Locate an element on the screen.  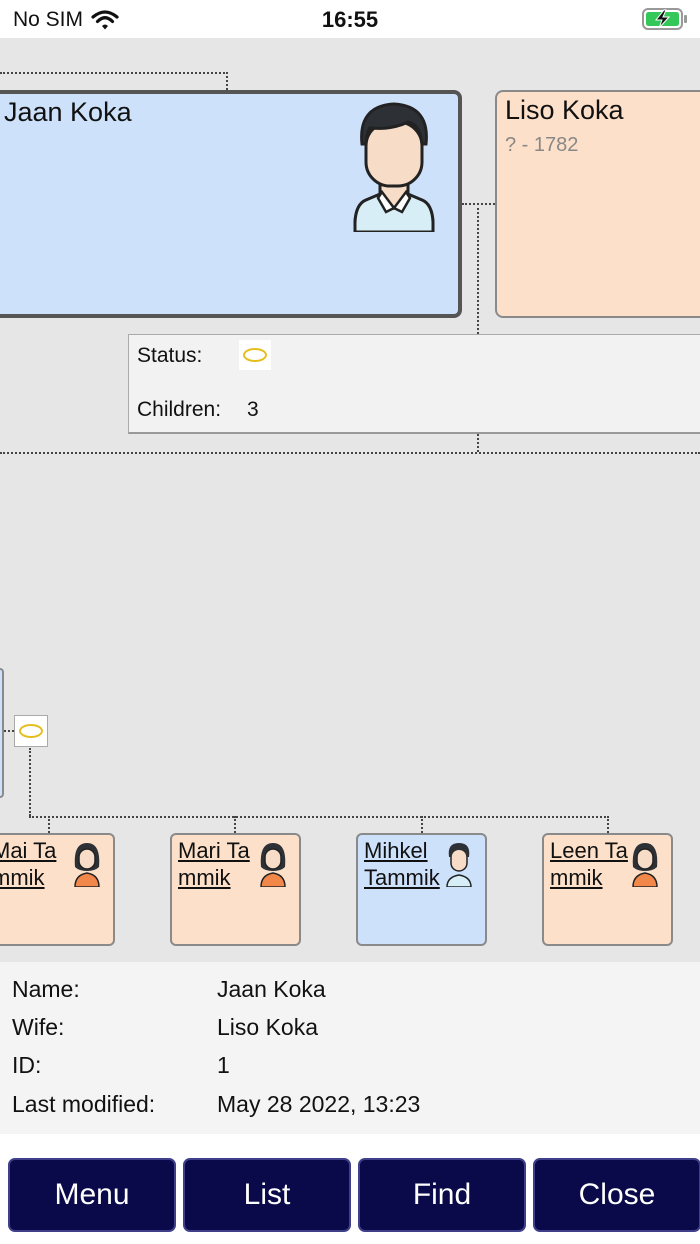
bottom-toolbar: Menu List Find Close is located at coordinates (350, 1189).